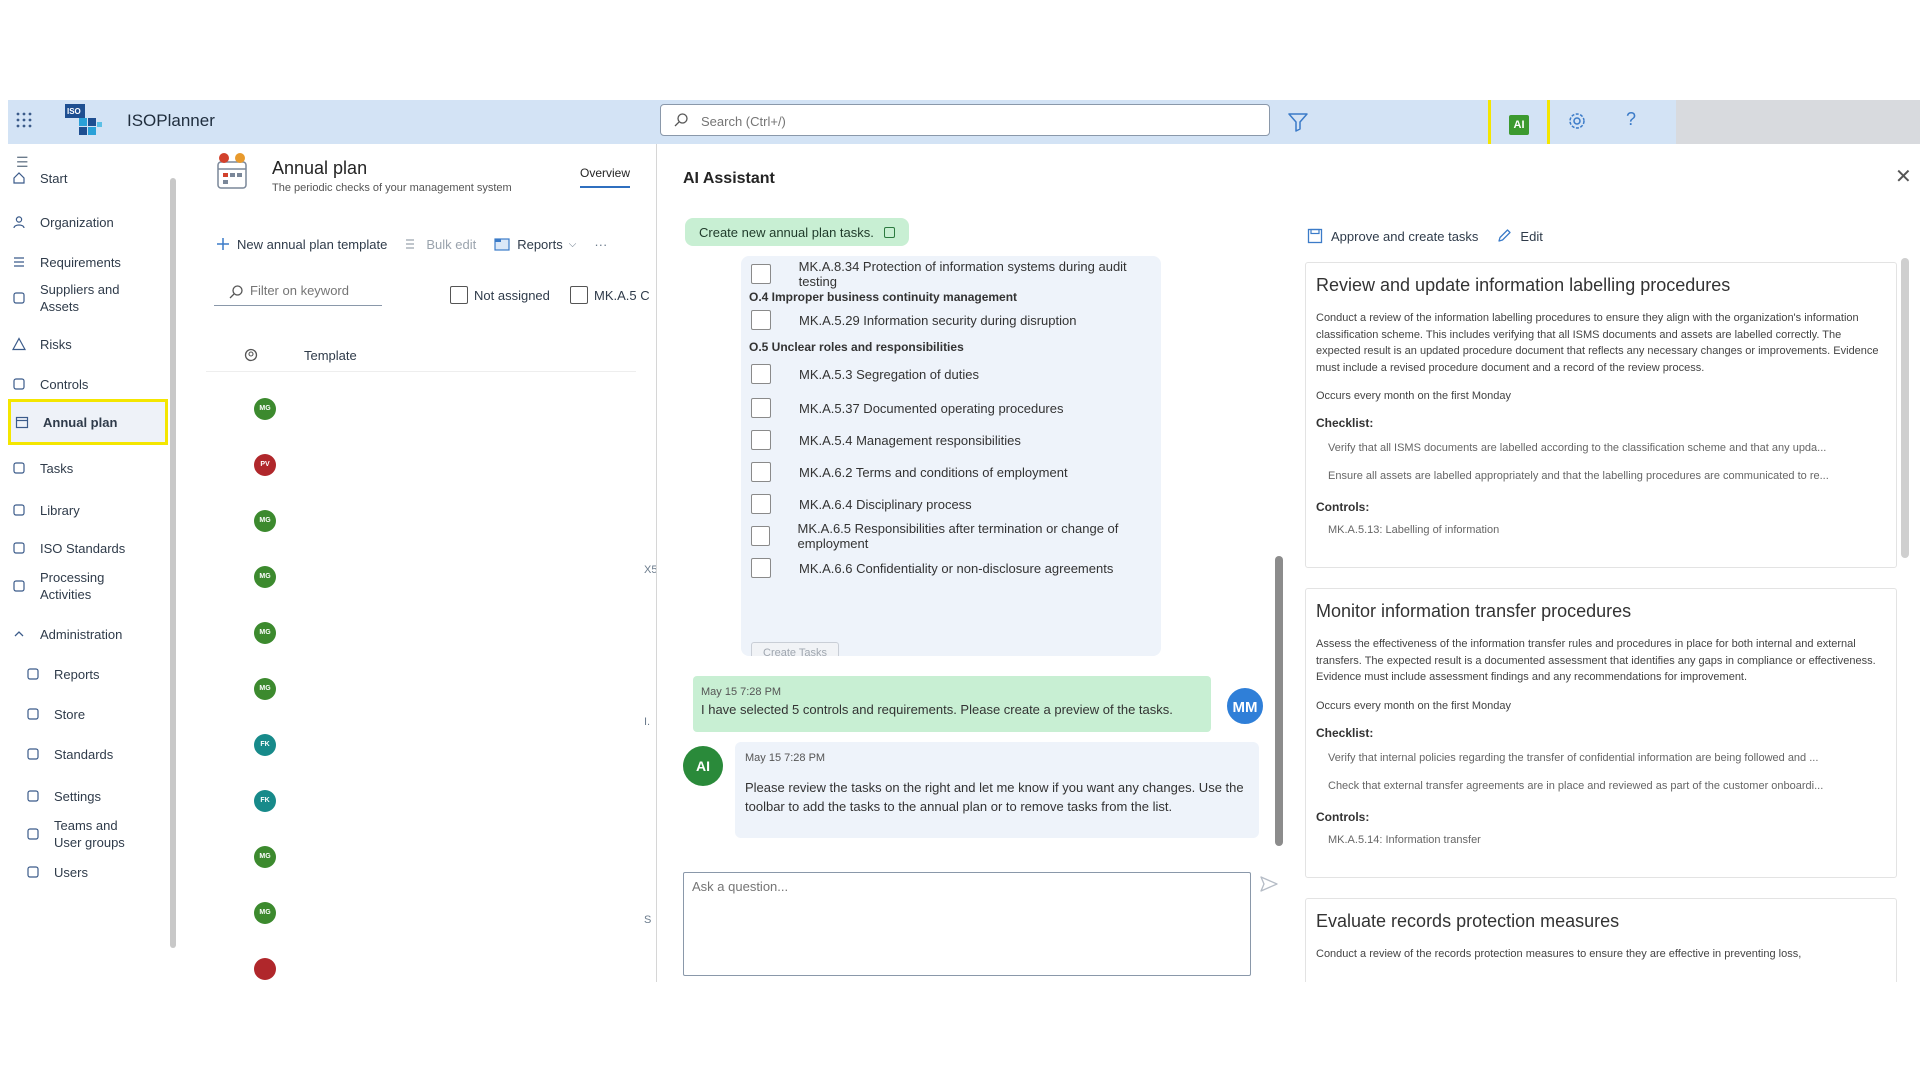 Image resolution: width=1920 pixels, height=1076 pixels. What do you see at coordinates (605, 177) in the screenshot?
I see `tab-overview: Overview` at bounding box center [605, 177].